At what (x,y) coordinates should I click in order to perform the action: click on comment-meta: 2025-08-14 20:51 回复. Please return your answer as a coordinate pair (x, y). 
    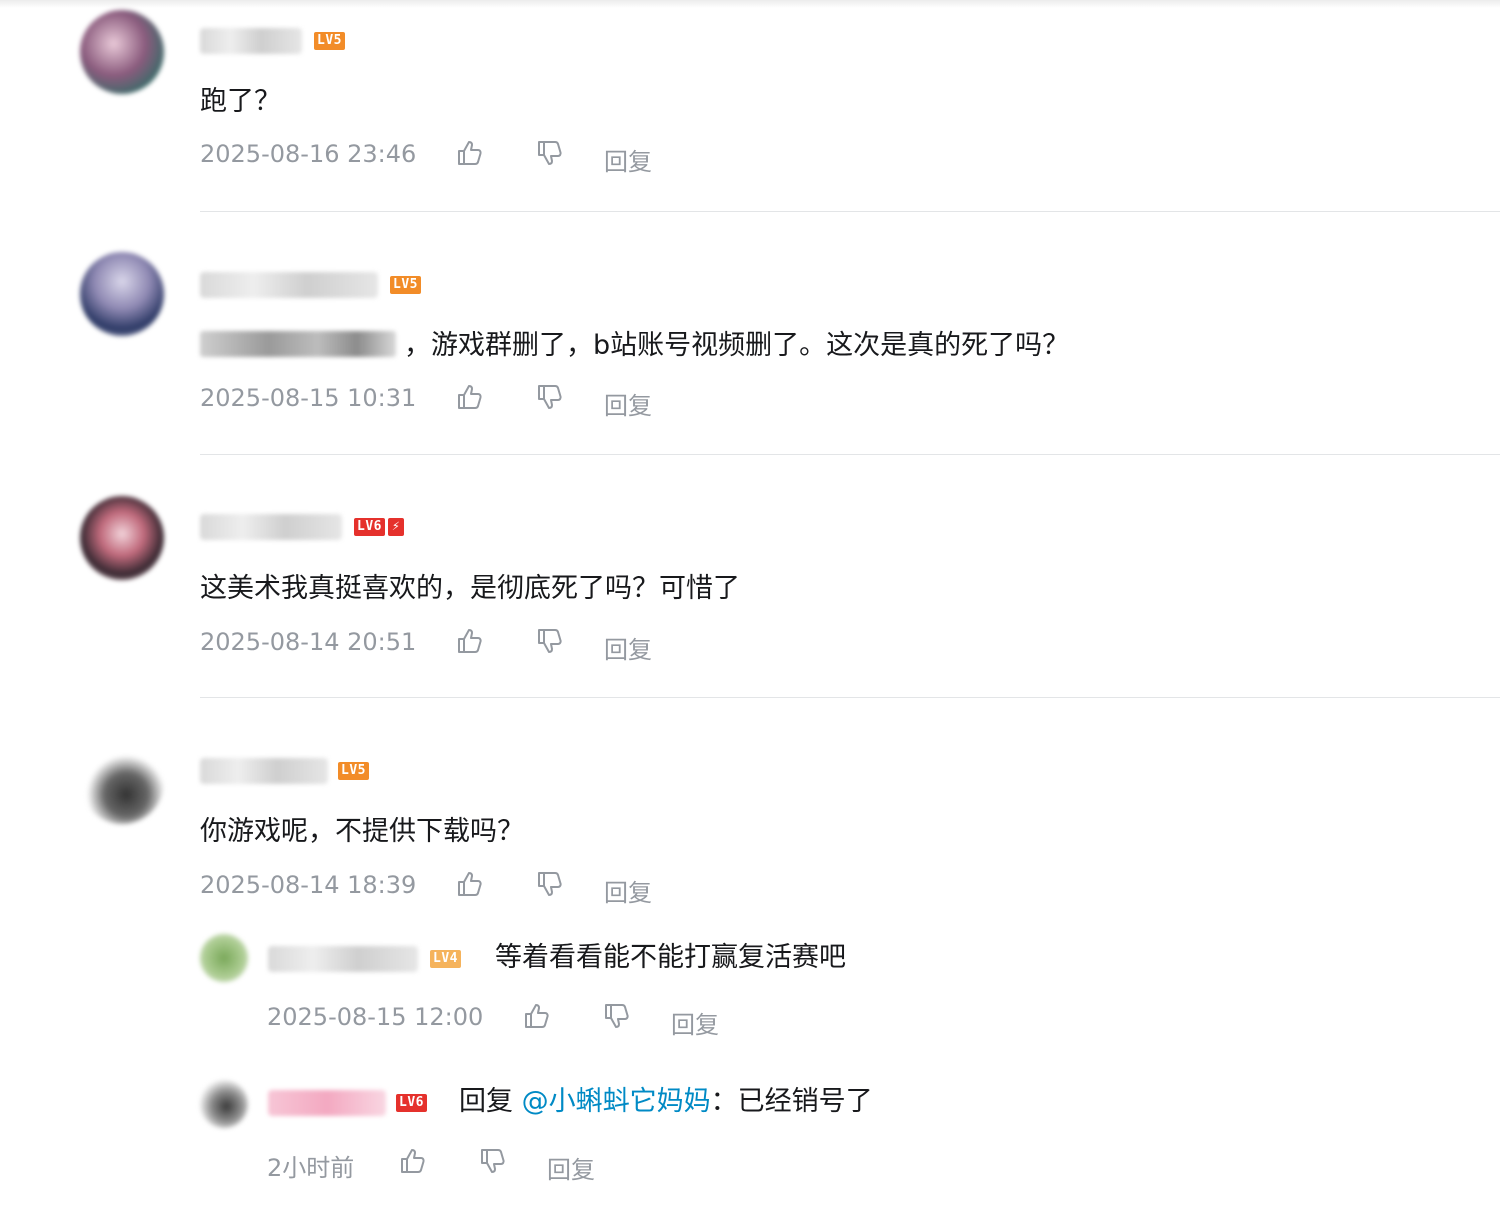
    Looking at the image, I should click on (450, 645).